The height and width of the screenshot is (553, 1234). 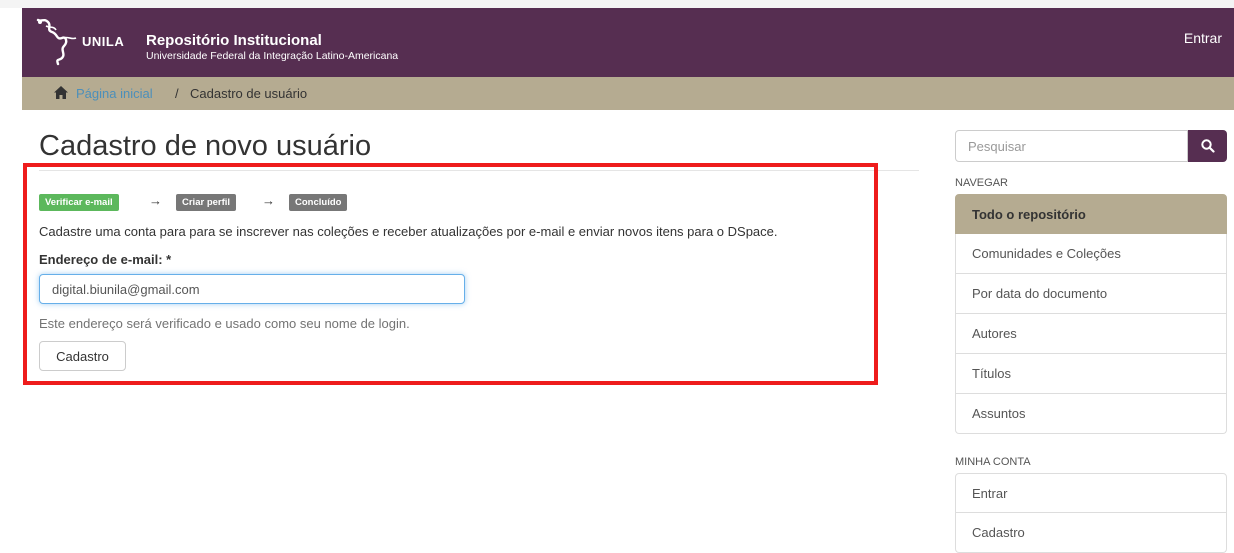 I want to click on nav-item-all-repository: Todo o repositório, so click(x=1091, y=214).